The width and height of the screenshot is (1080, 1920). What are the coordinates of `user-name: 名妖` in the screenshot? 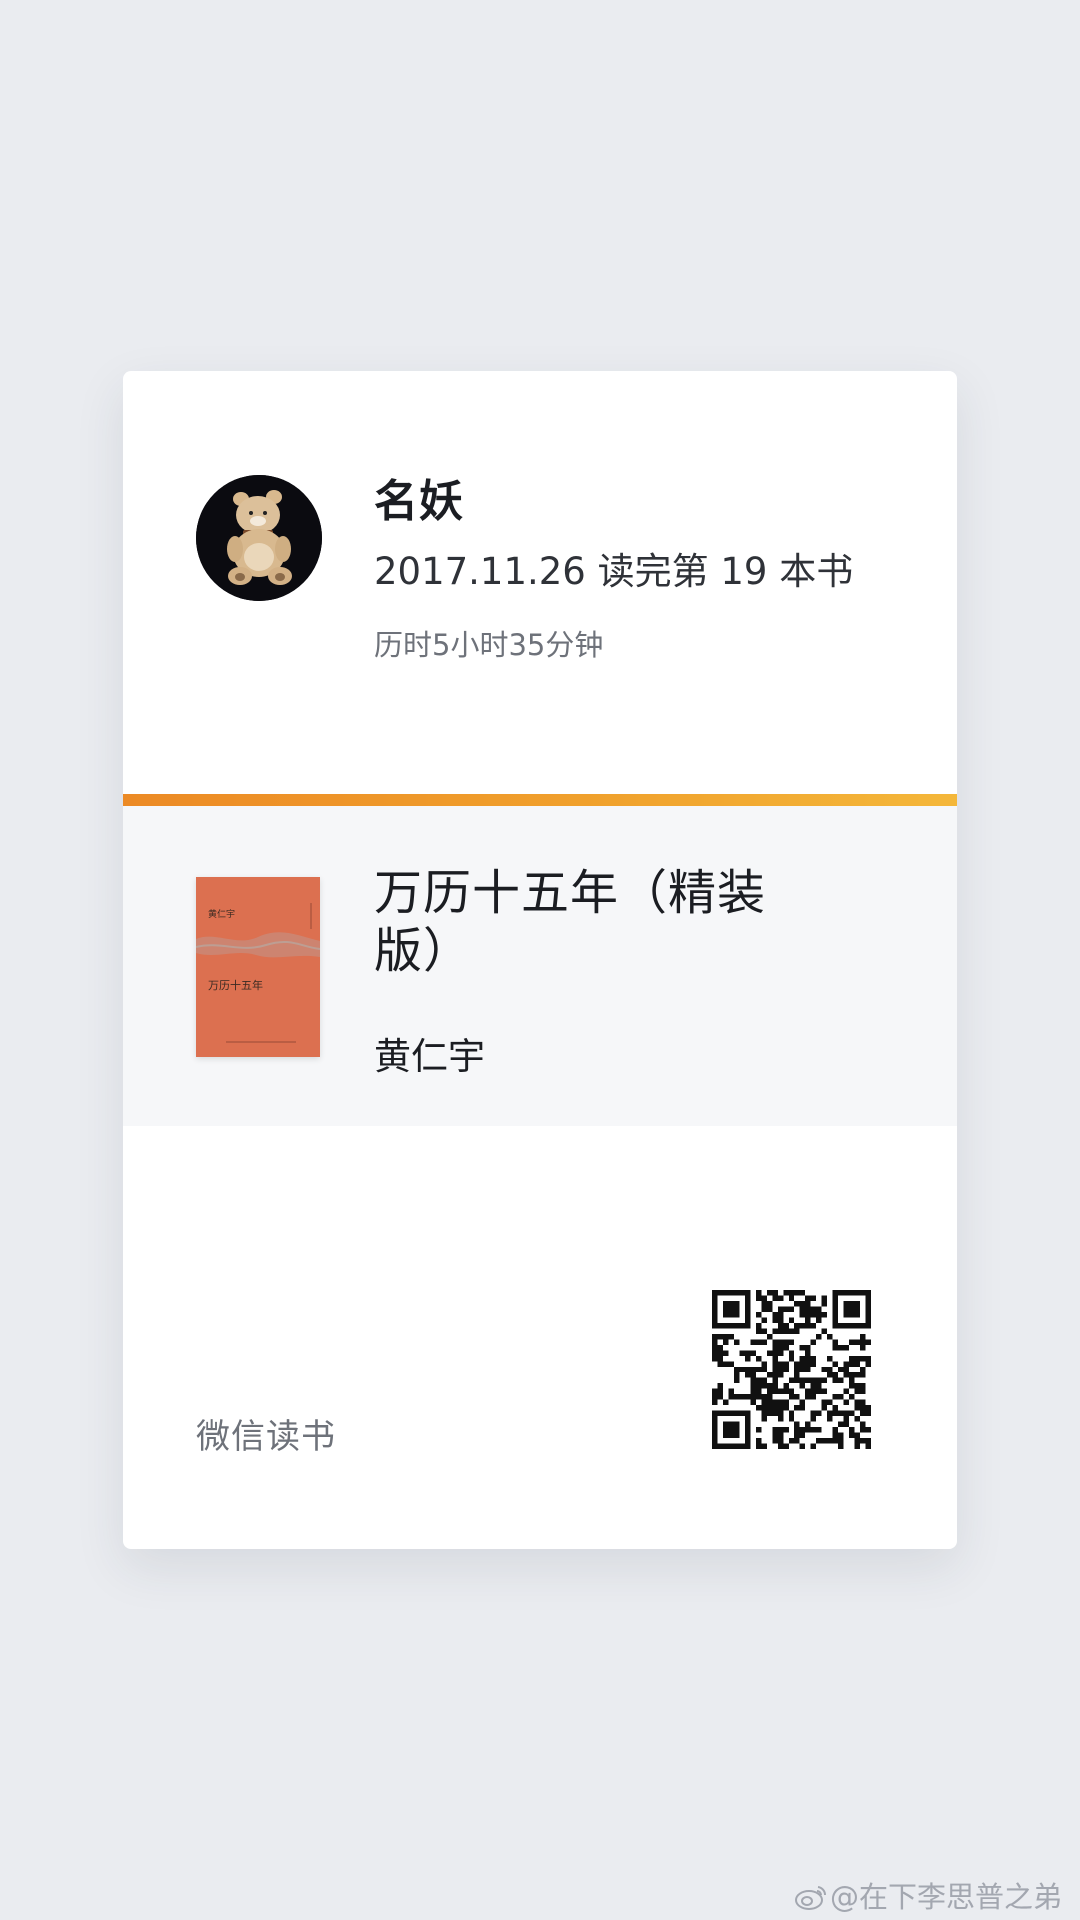 It's located at (419, 501).